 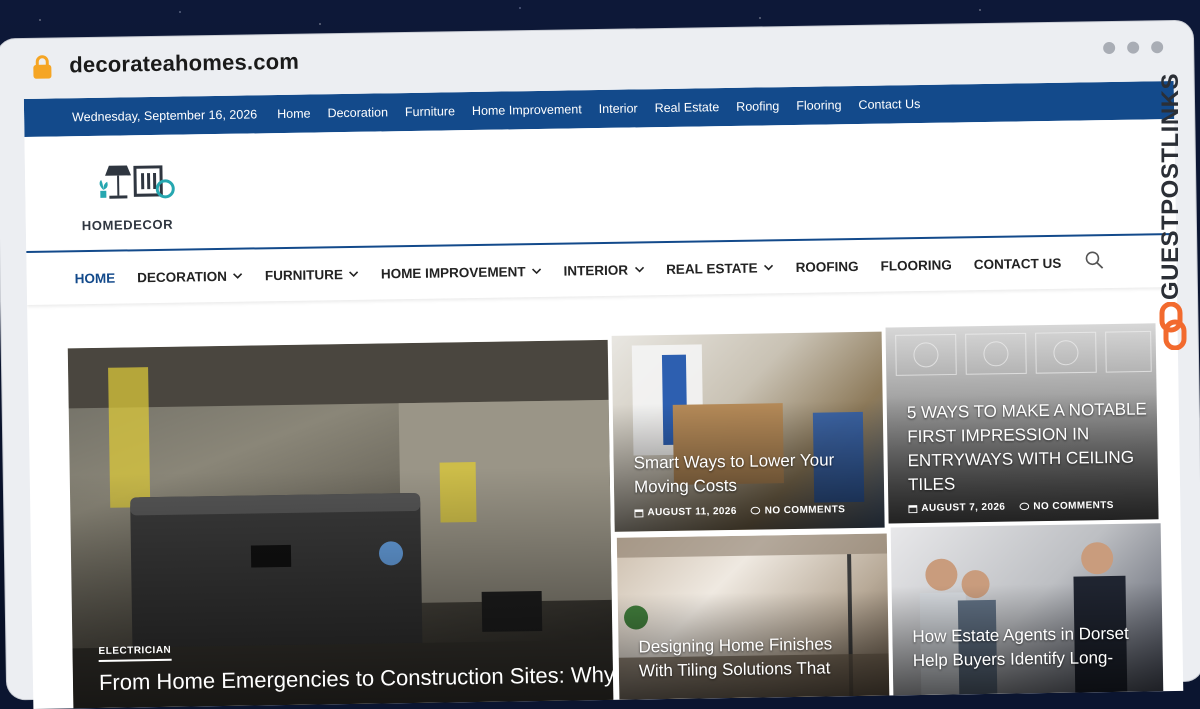 I want to click on nav-item-label: HOME IMPROVEMENT, so click(x=453, y=272).